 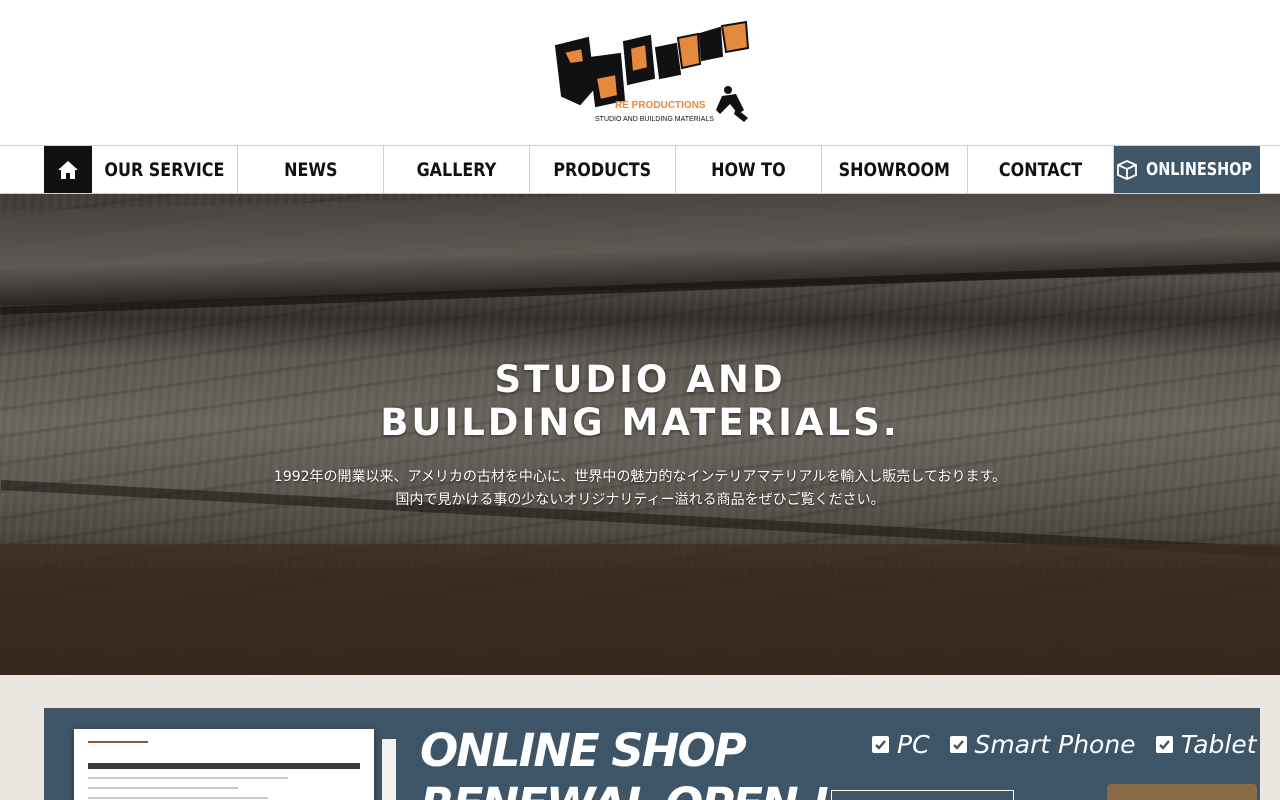 I want to click on nav-item-news: NEWS, so click(x=311, y=169).